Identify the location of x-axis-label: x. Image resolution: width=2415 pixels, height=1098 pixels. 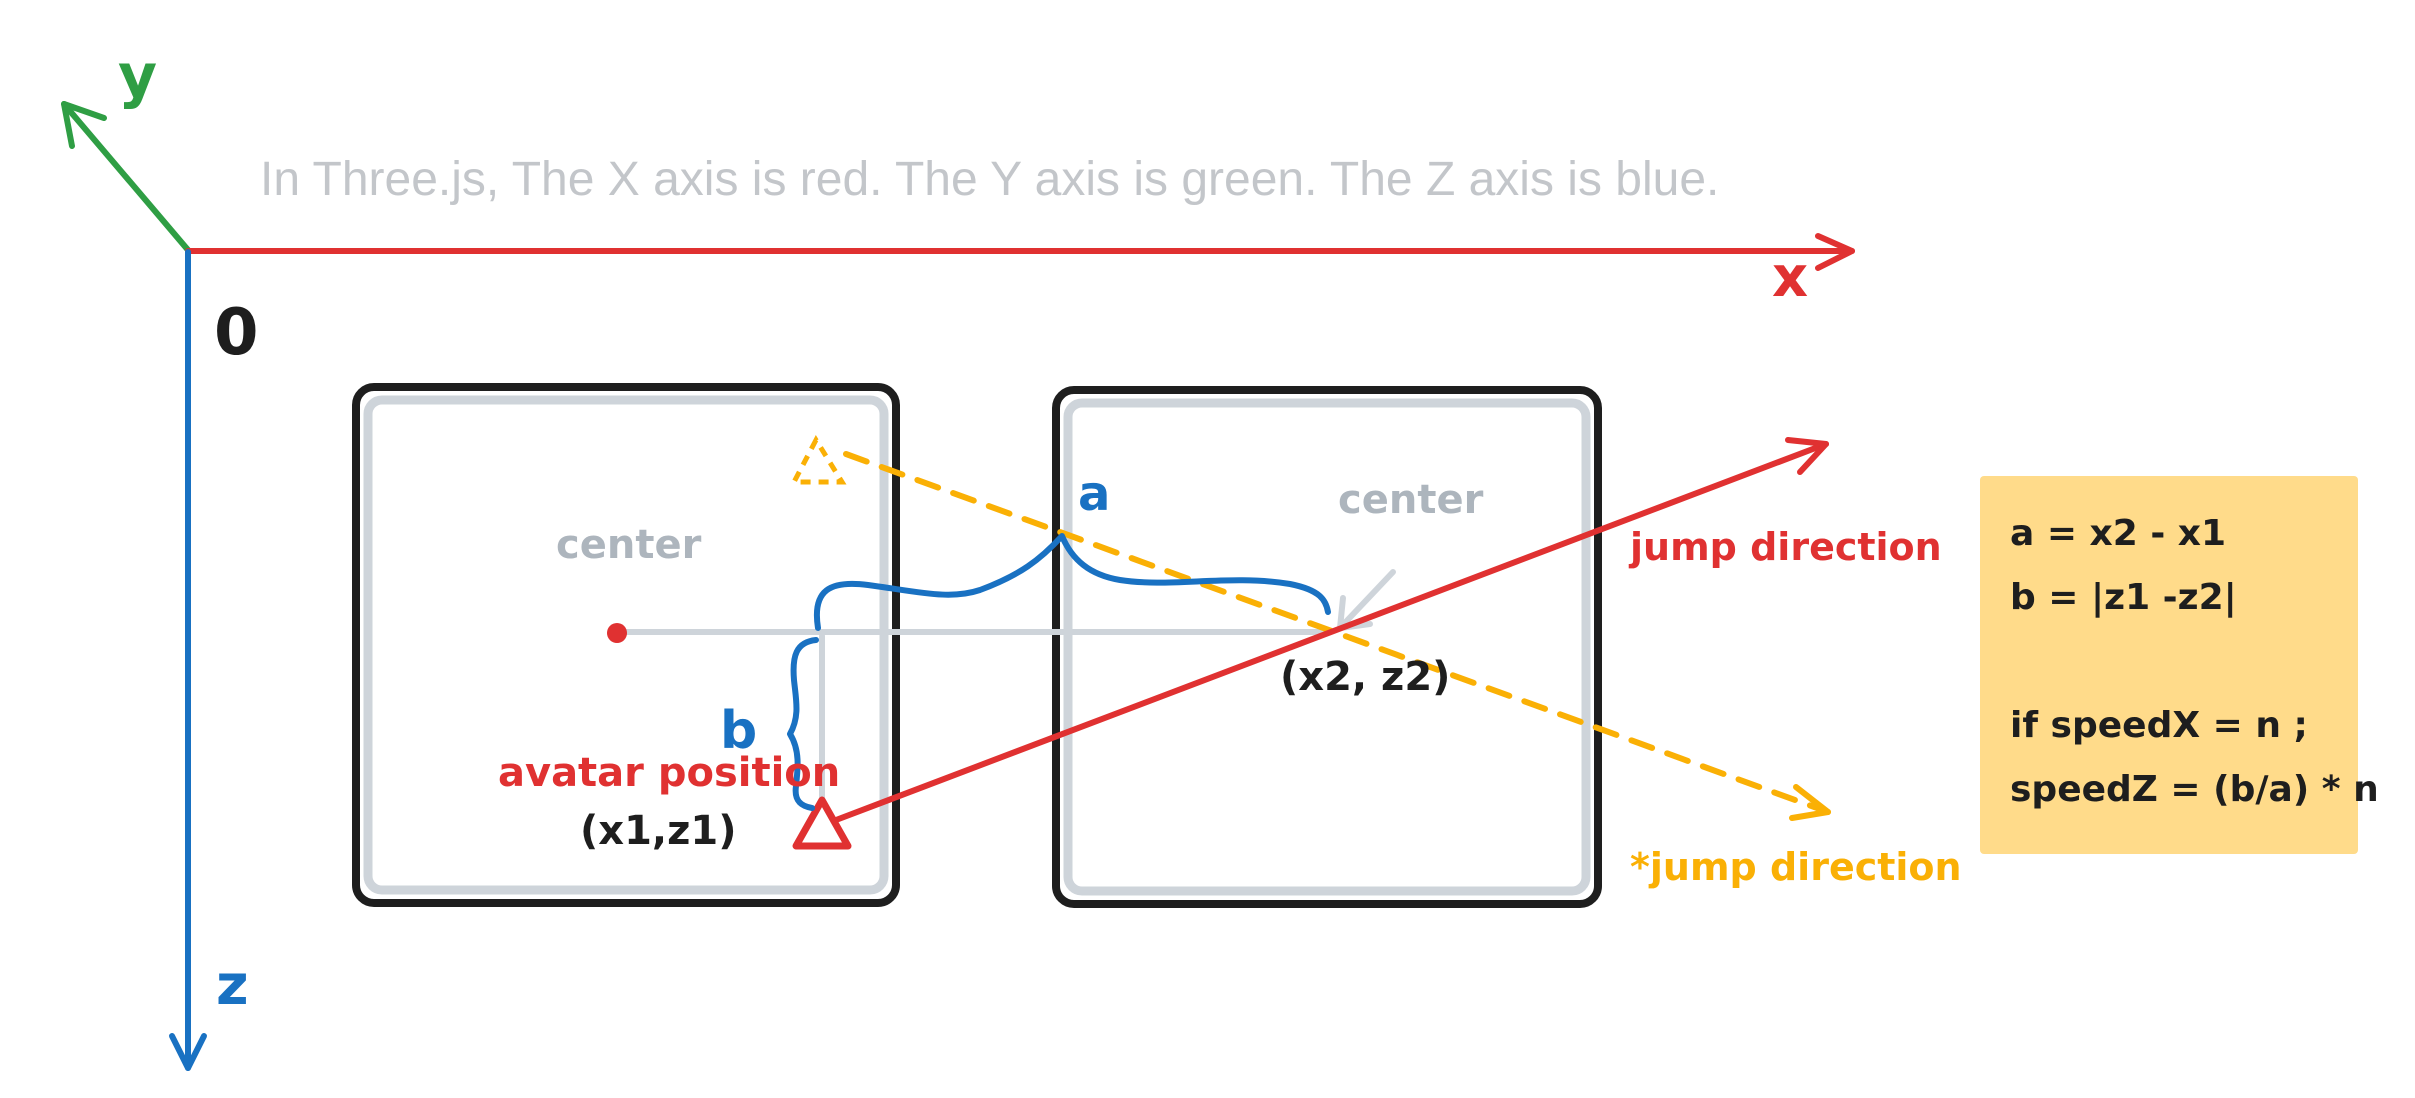
(1790, 277).